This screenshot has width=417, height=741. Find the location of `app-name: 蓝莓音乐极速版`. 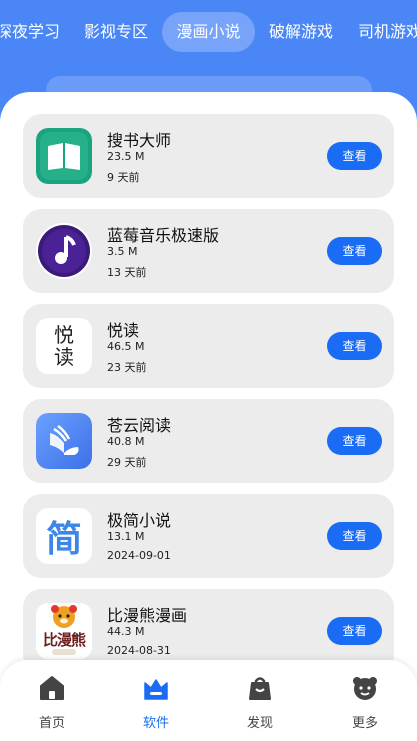

app-name: 蓝莓音乐极速版 is located at coordinates (163, 235).